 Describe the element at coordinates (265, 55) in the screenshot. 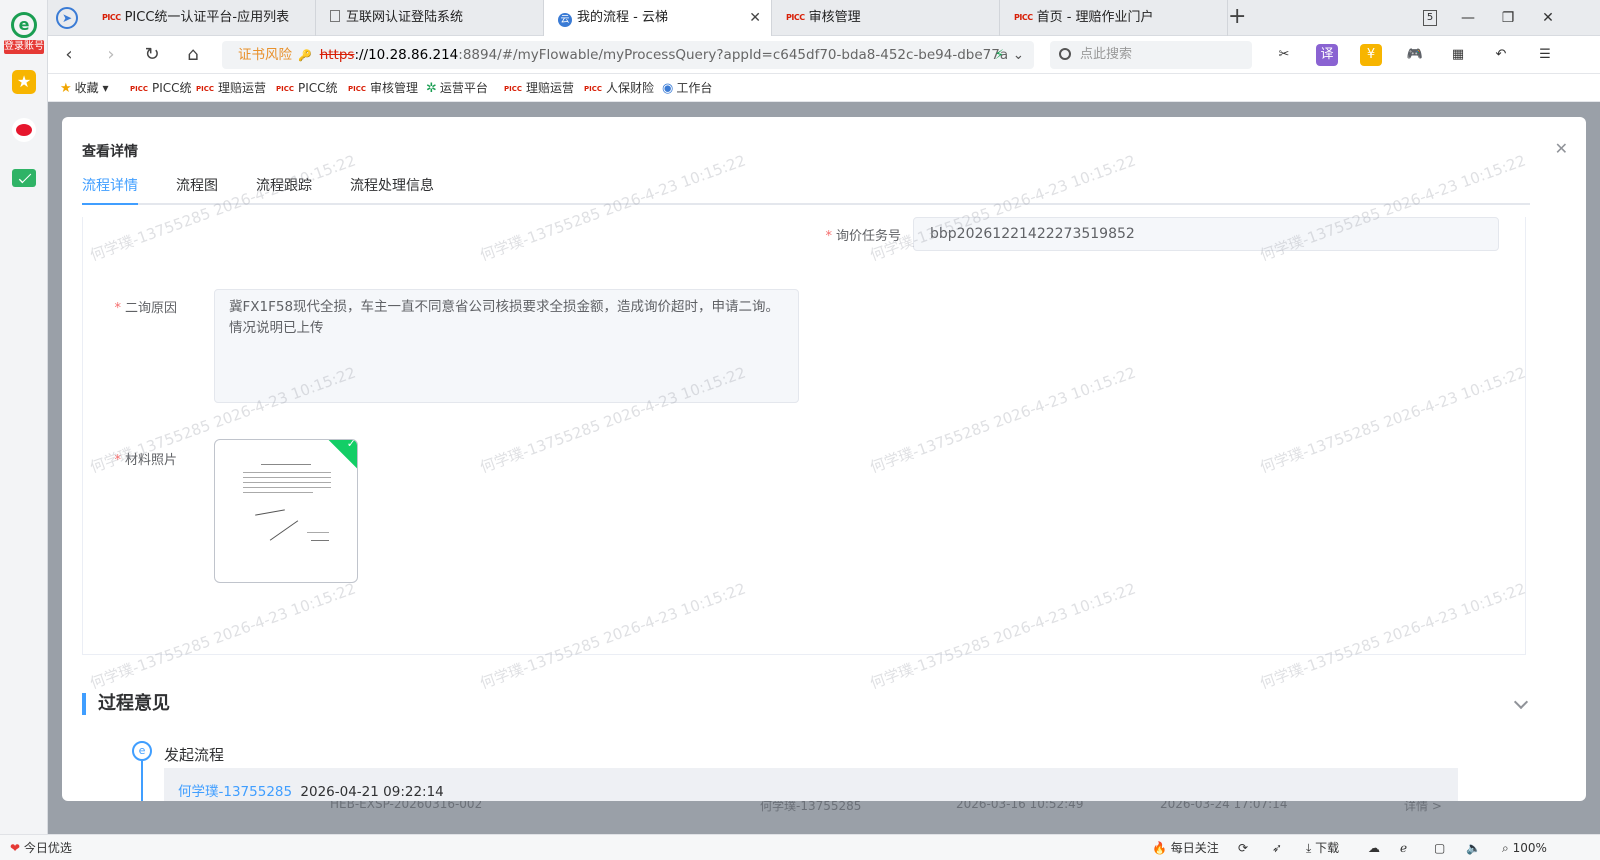

I see `cert-risk-label: 证书风险` at that location.